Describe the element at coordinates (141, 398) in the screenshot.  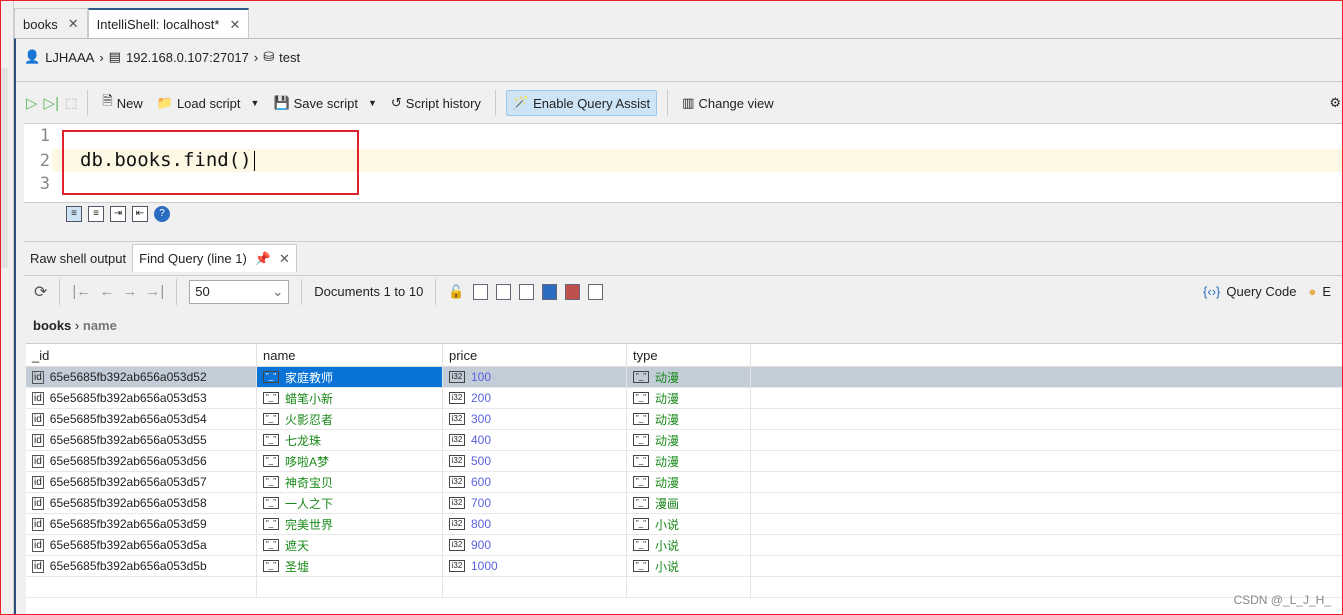
I see `cell-id: id 65e5685fb392ab656a053d53` at that location.